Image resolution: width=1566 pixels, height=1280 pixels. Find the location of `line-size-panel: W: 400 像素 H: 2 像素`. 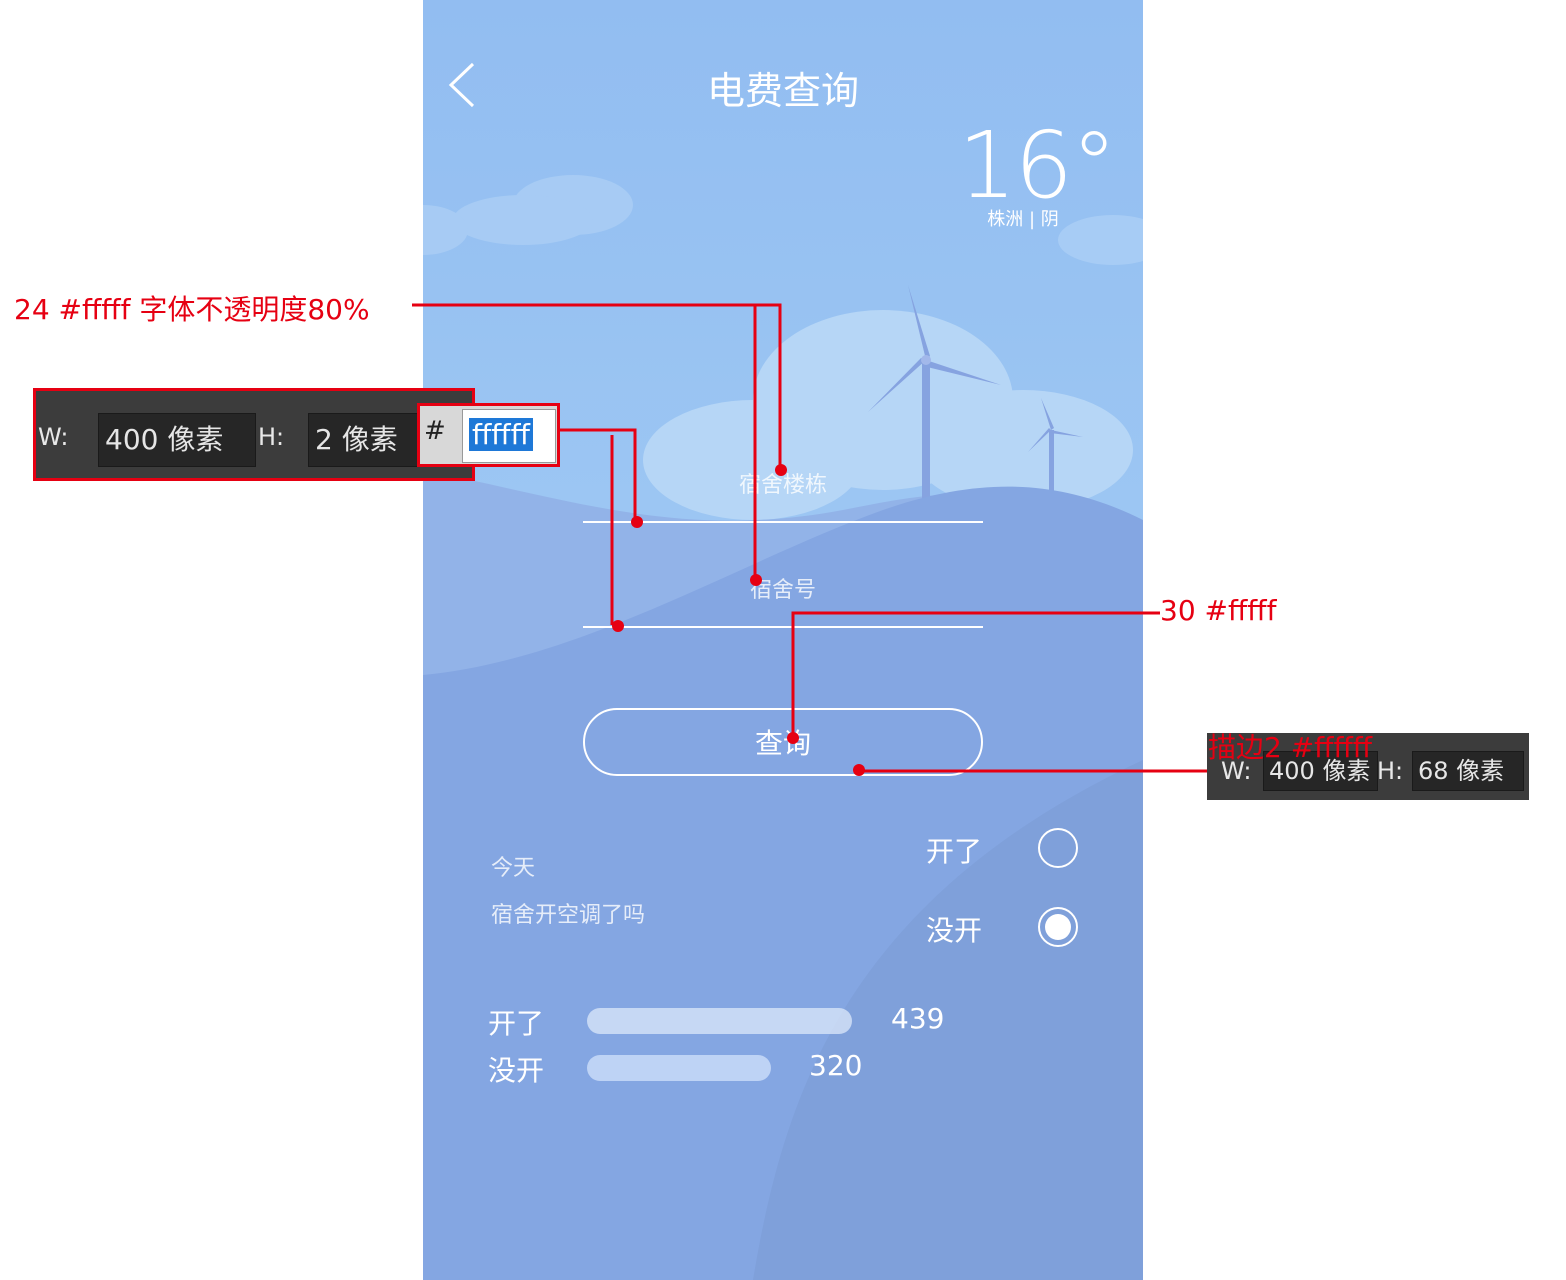

line-size-panel: W: 400 像素 H: 2 像素 is located at coordinates (254, 434).